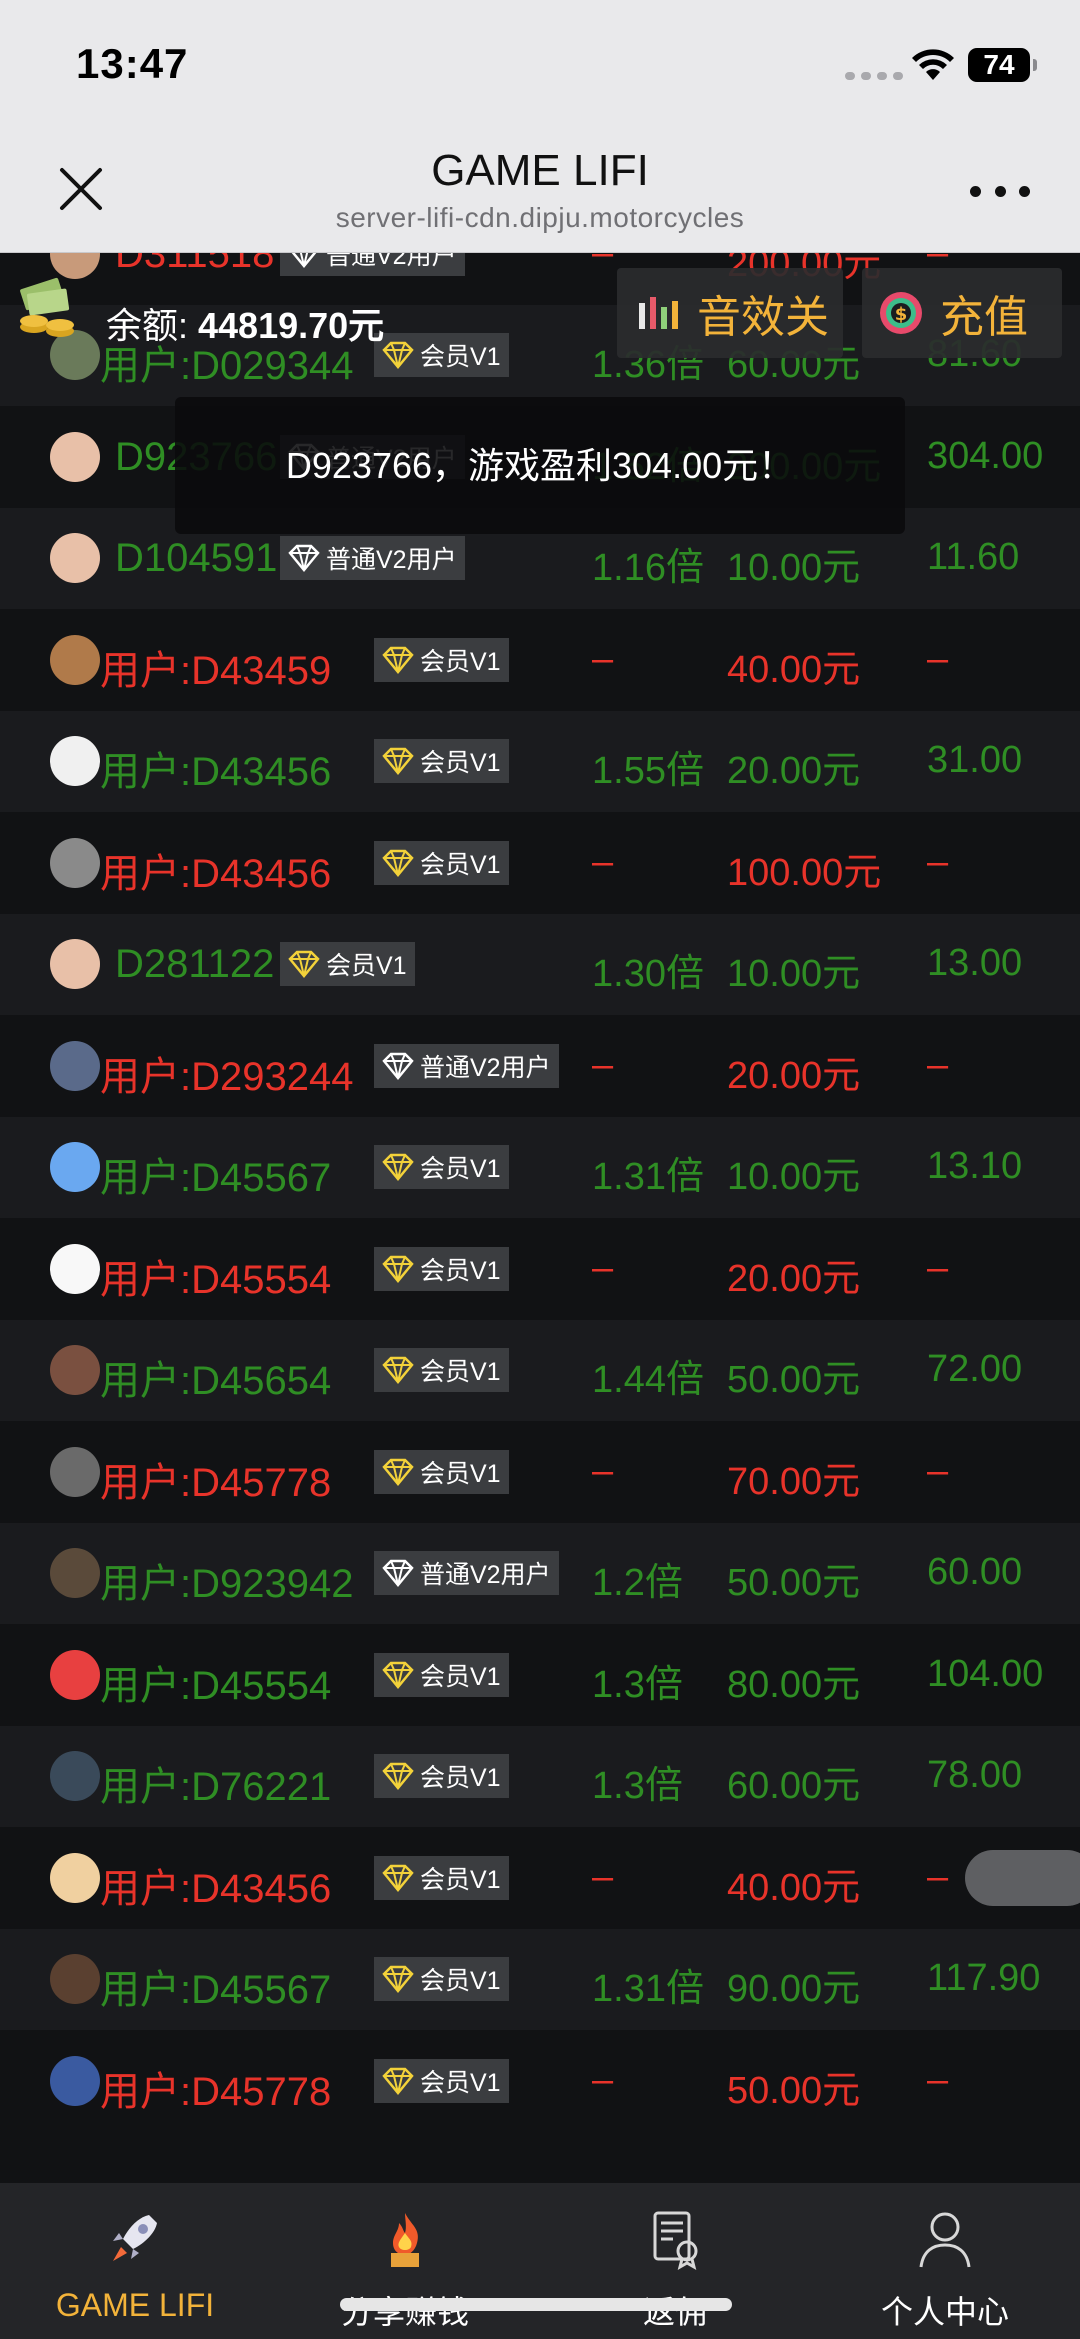  What do you see at coordinates (973, 557) in the screenshot?
I see `payout: 11.60` at bounding box center [973, 557].